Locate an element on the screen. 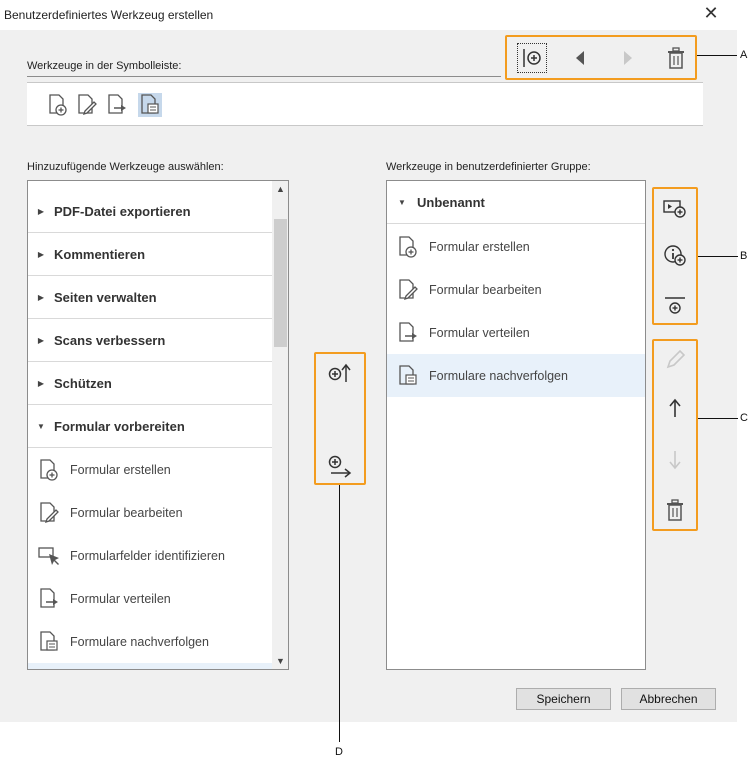 The image size is (750, 762). add-up-icon is located at coordinates (339, 372).